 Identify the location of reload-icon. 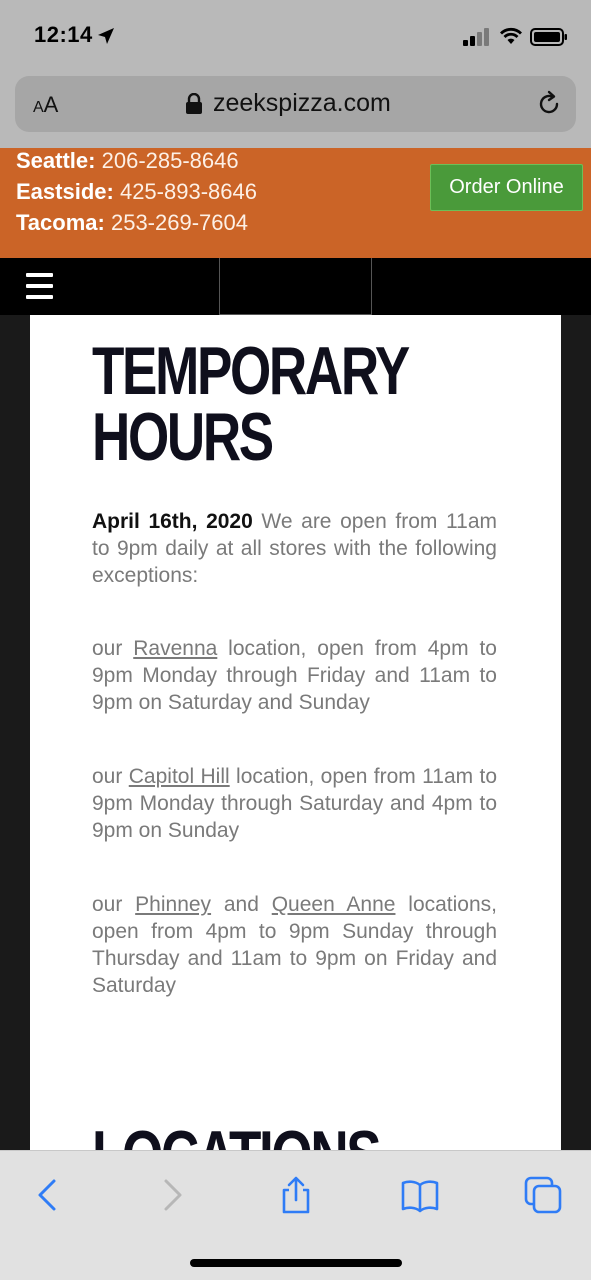
(549, 104).